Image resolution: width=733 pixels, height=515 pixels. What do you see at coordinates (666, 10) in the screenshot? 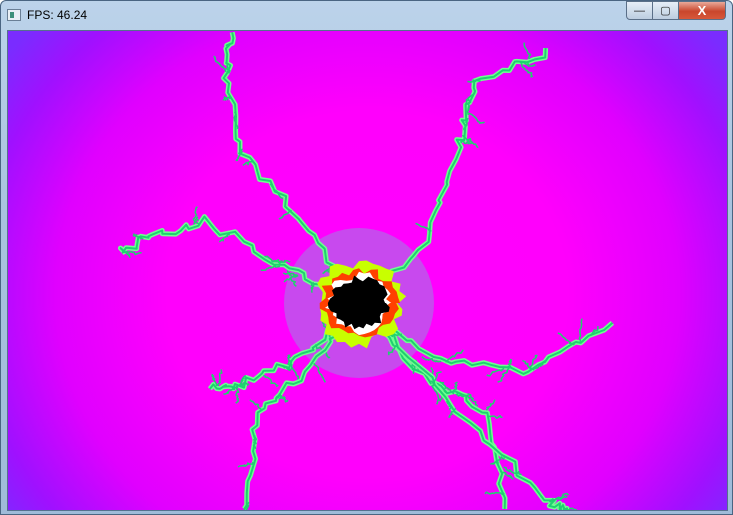
I see `maximize-button: ▢` at bounding box center [666, 10].